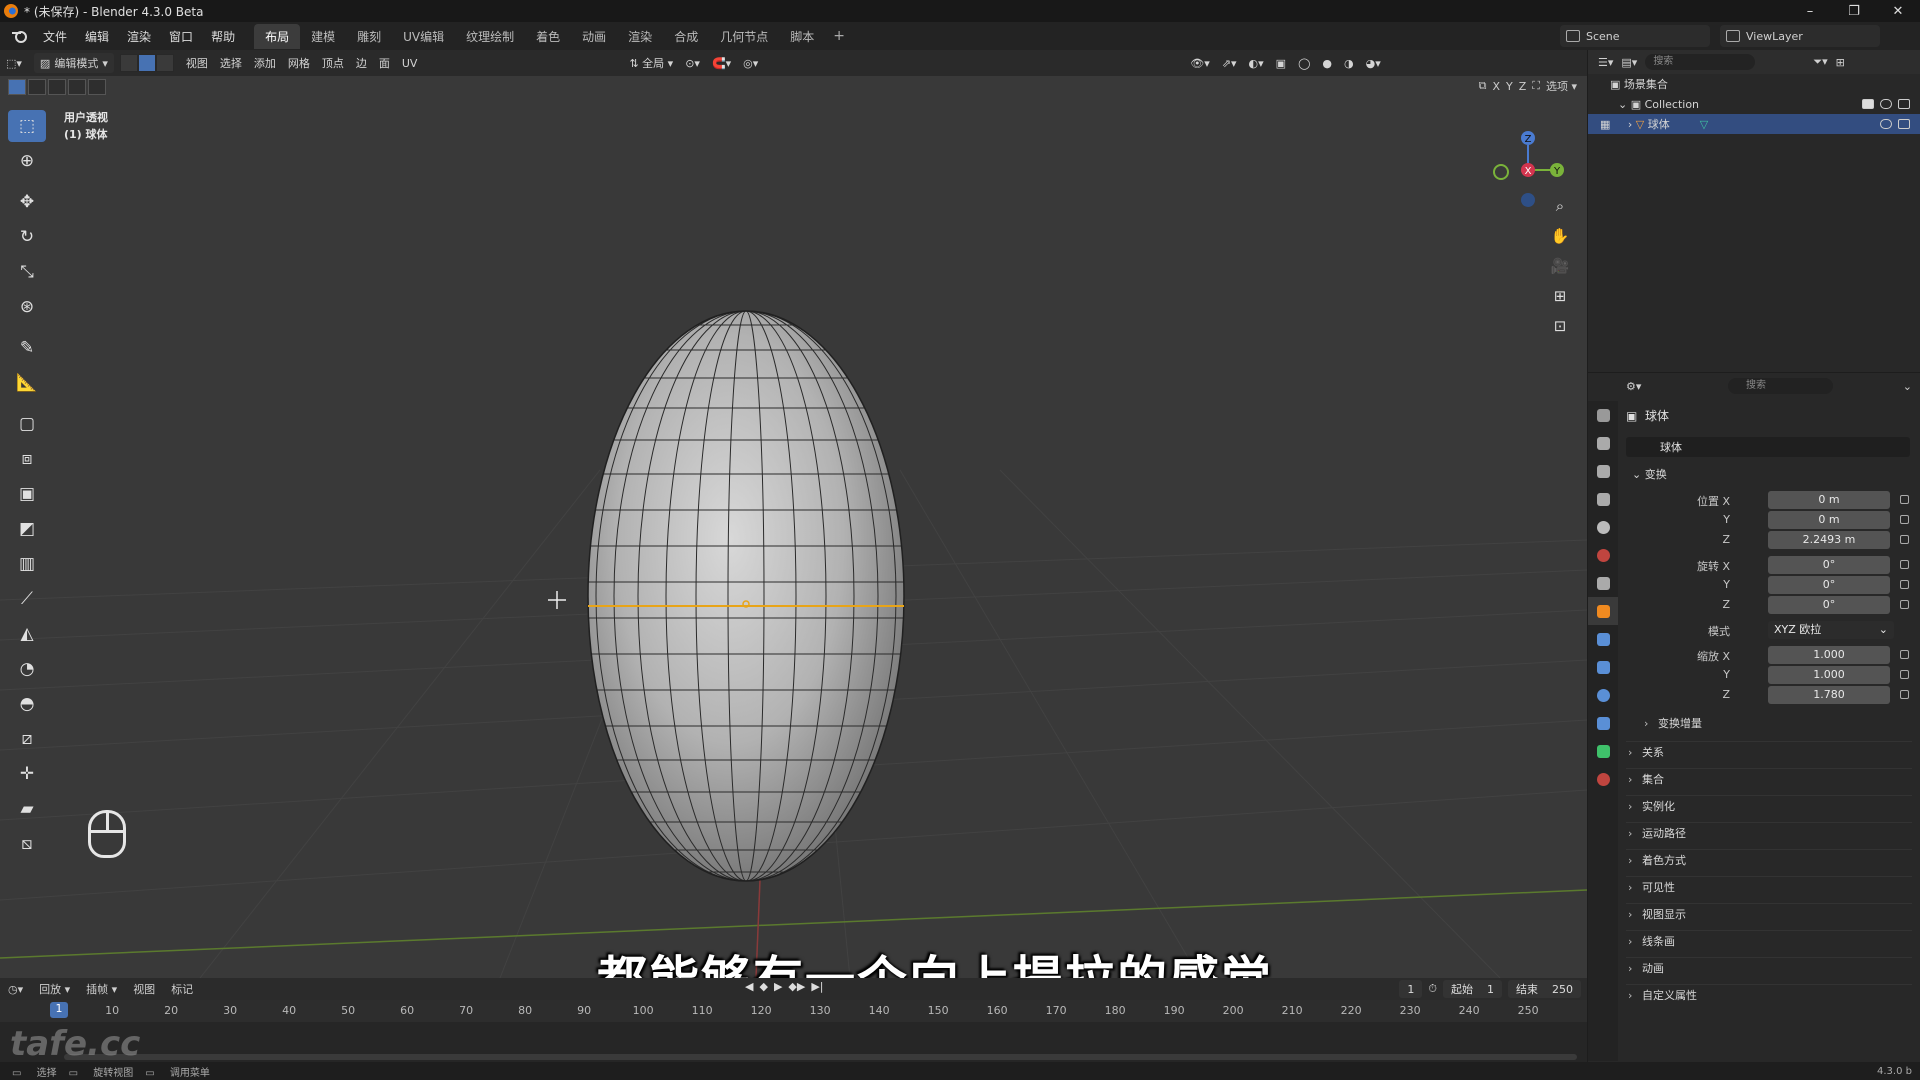 The height and width of the screenshot is (1080, 1920). I want to click on collection-tab, so click(1603, 583).